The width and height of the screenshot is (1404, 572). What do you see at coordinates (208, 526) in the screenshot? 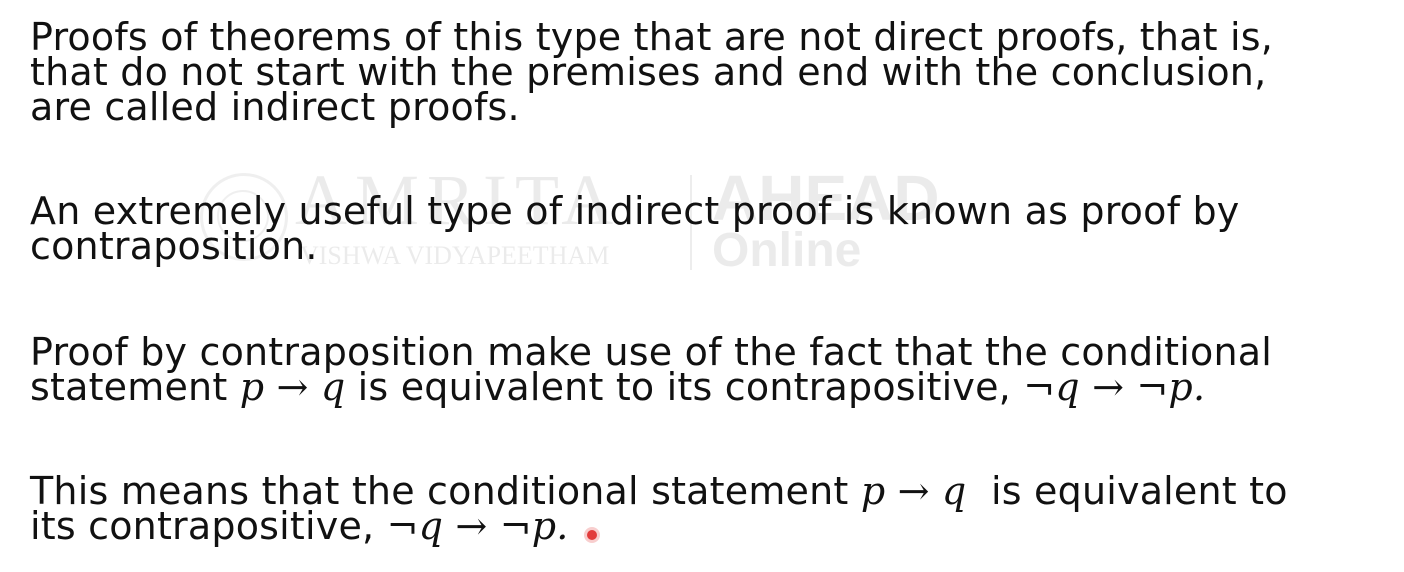
I see `text-fragment: its contrapositive,` at bounding box center [208, 526].